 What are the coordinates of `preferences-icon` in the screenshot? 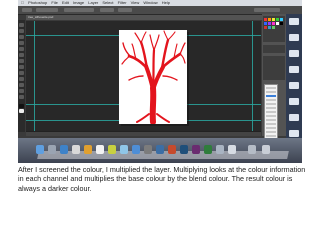 It's located at (148, 149).